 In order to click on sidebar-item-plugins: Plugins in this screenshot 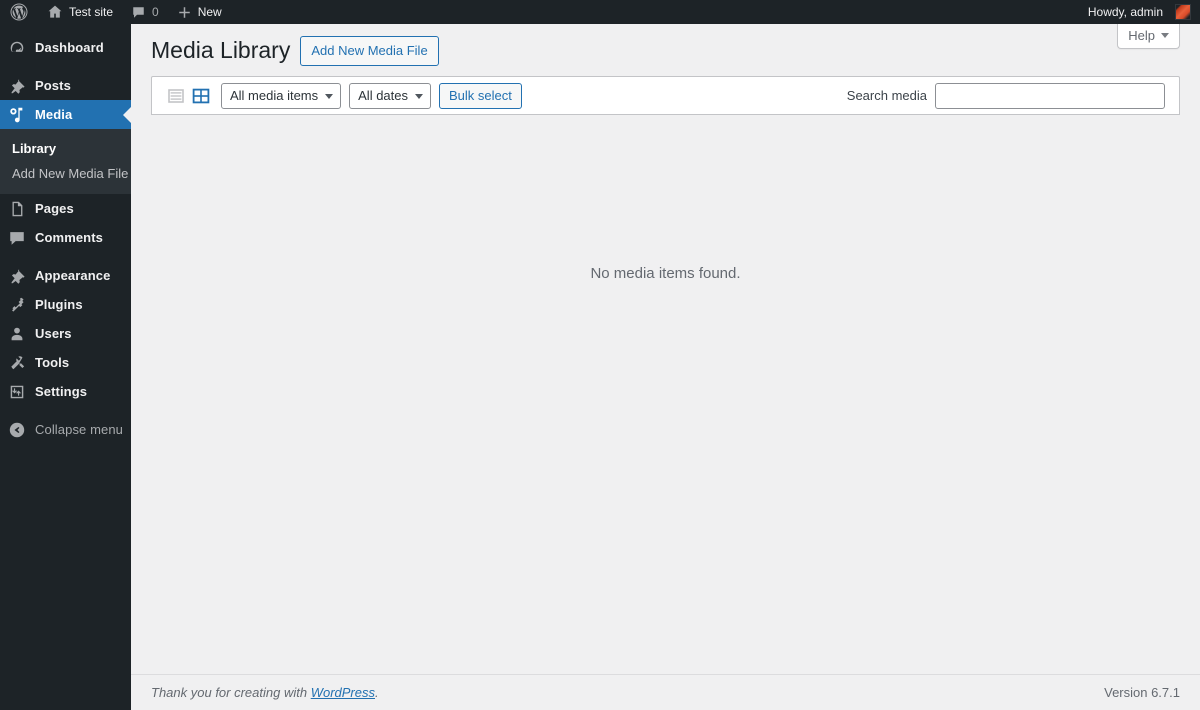, I will do `click(65, 304)`.